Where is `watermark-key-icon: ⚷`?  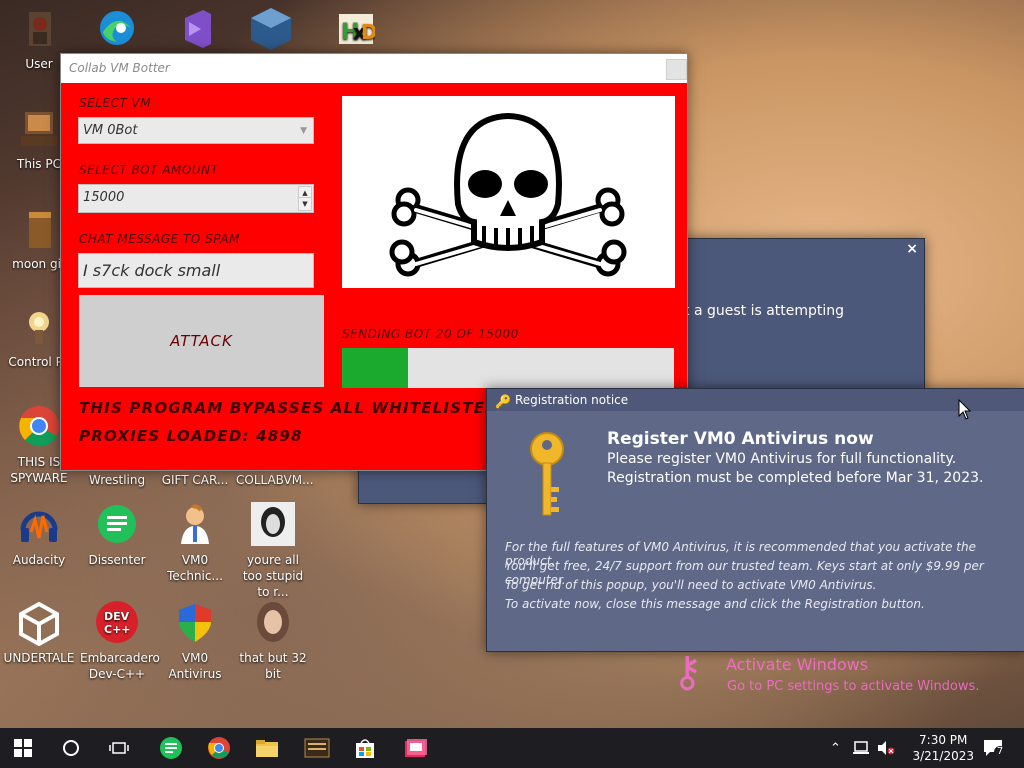
watermark-key-icon: ⚷ is located at coordinates (687, 671).